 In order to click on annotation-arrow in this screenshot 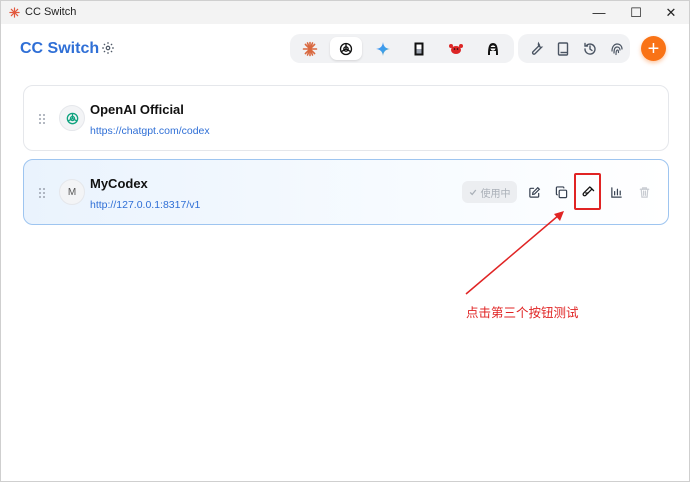, I will do `click(514, 253)`.